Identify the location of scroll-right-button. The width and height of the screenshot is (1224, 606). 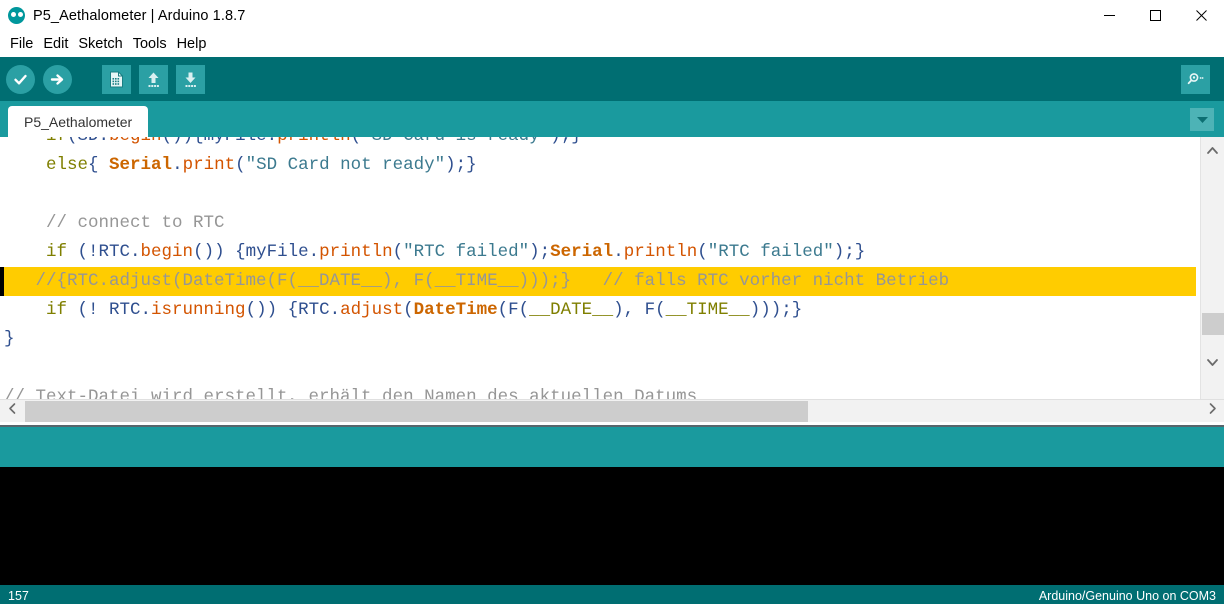
(1212, 411).